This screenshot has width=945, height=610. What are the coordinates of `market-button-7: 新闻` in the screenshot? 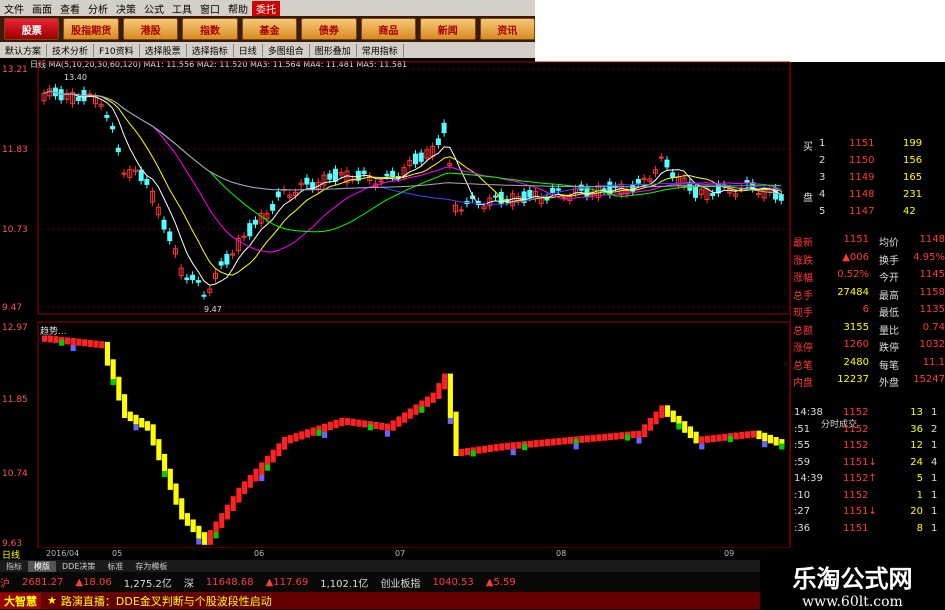 It's located at (448, 29).